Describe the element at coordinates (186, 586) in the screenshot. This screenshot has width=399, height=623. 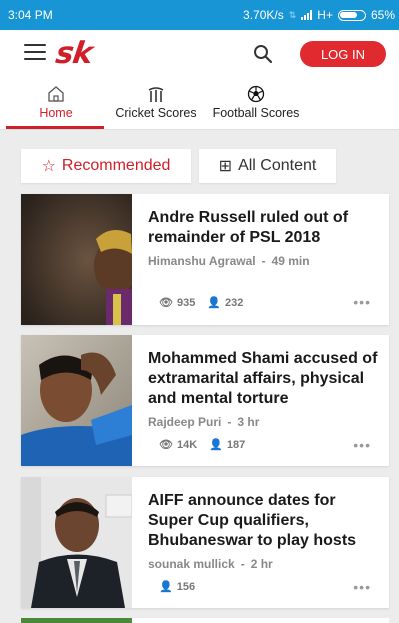
I see `followers-count: 156` at that location.